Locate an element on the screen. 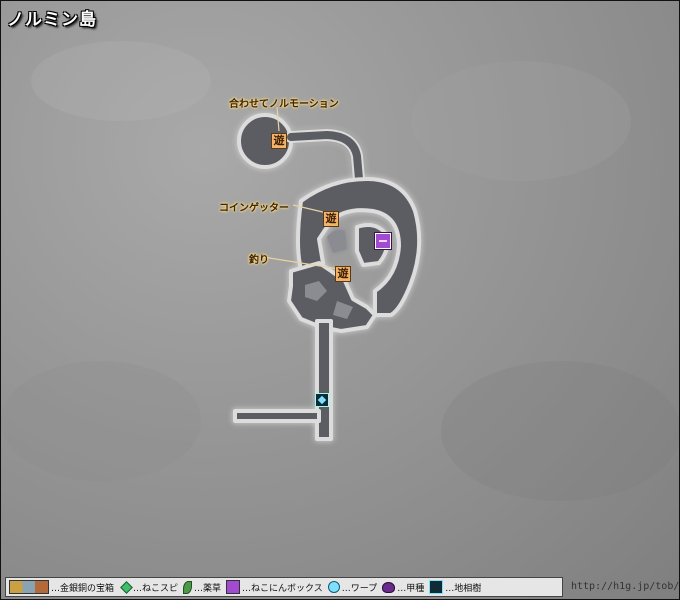 Image resolution: width=680 pixels, height=600 pixels. green-diamond-icon is located at coordinates (126, 587).